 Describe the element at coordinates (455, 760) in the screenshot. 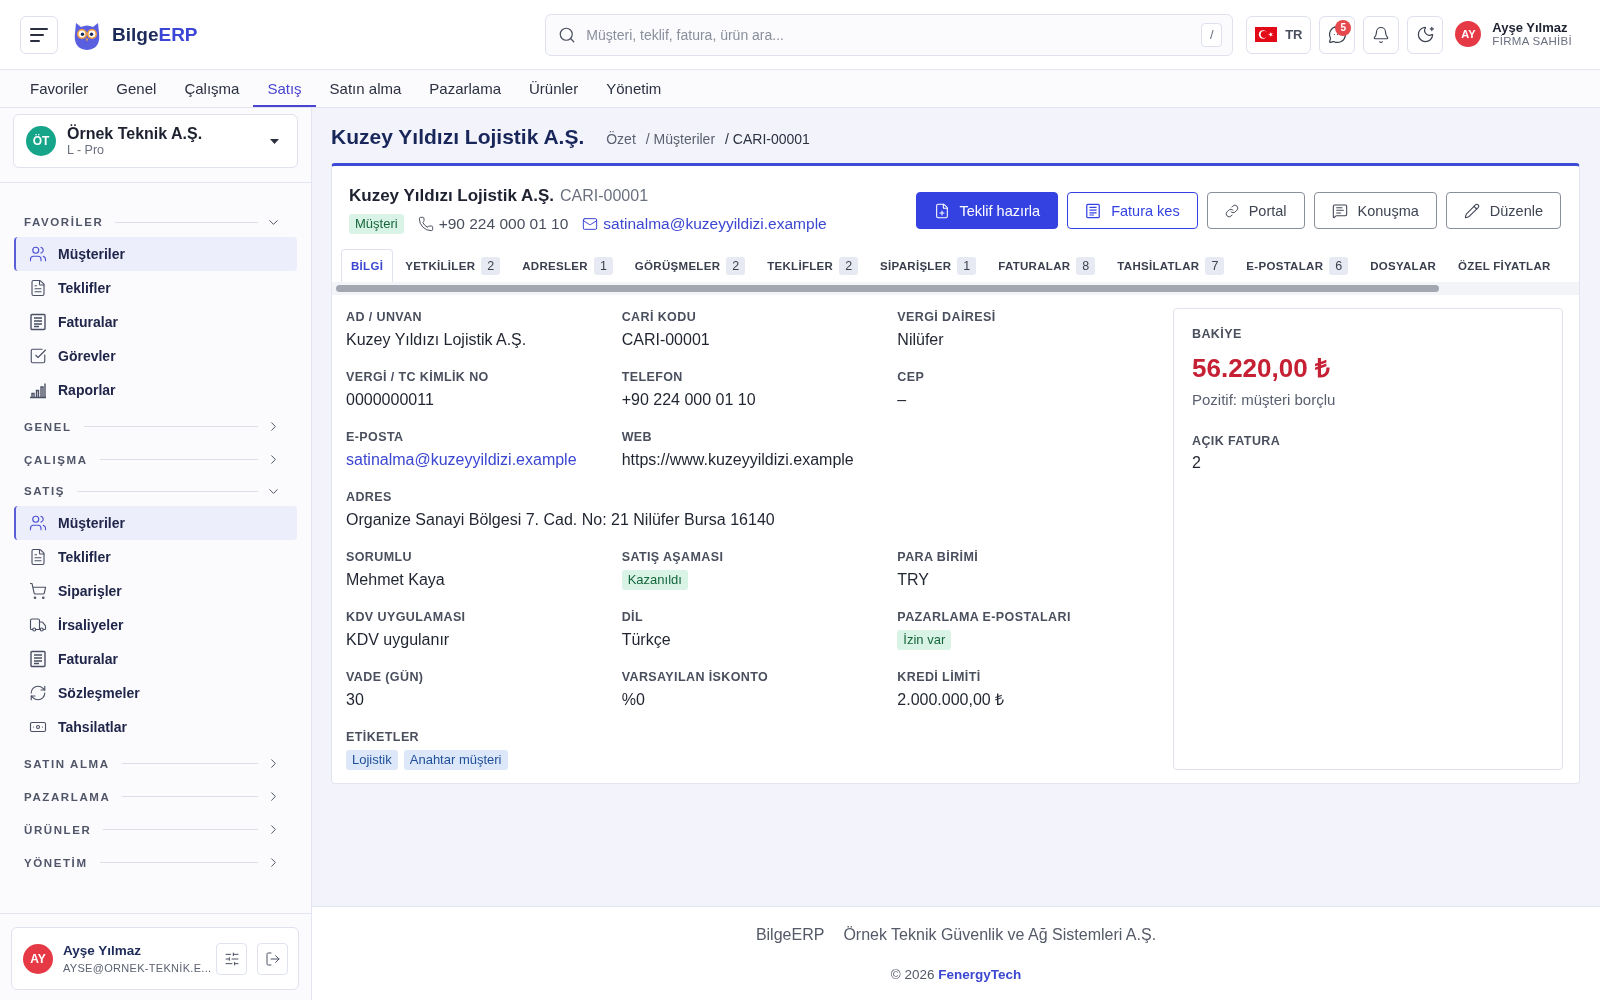

I see `tag: Anahtar müşteri` at that location.